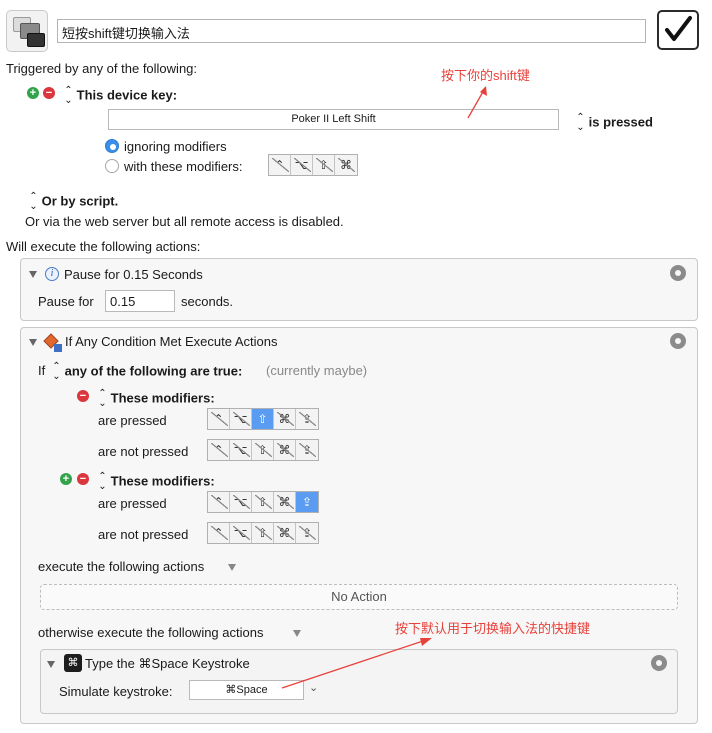  Describe the element at coordinates (66, 301) in the screenshot. I see `pause-label-before: Pause for` at that location.